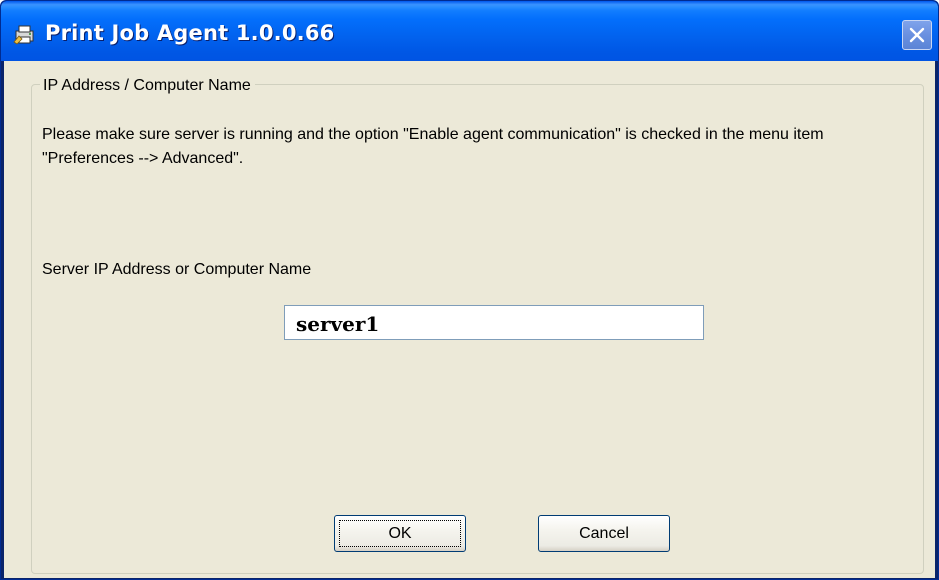  I want to click on window-title: Print Job Agent 1.0.0.66, so click(190, 33).